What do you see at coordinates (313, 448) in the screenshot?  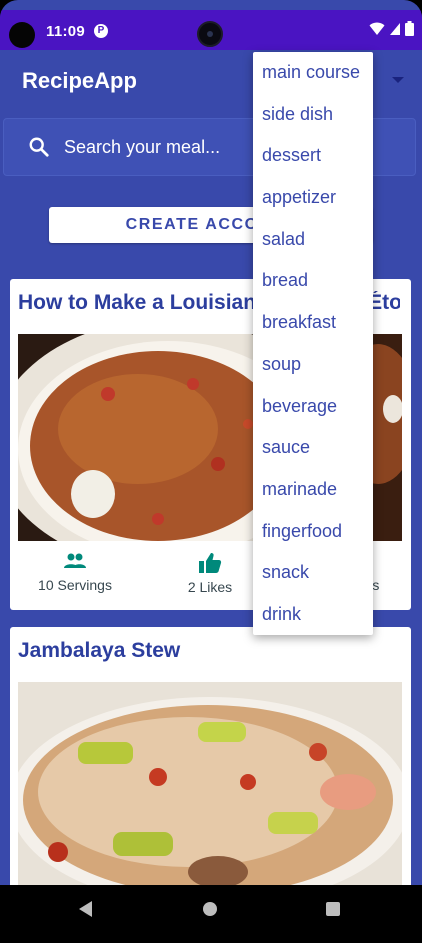 I see `menu-item-sauce: sauce` at bounding box center [313, 448].